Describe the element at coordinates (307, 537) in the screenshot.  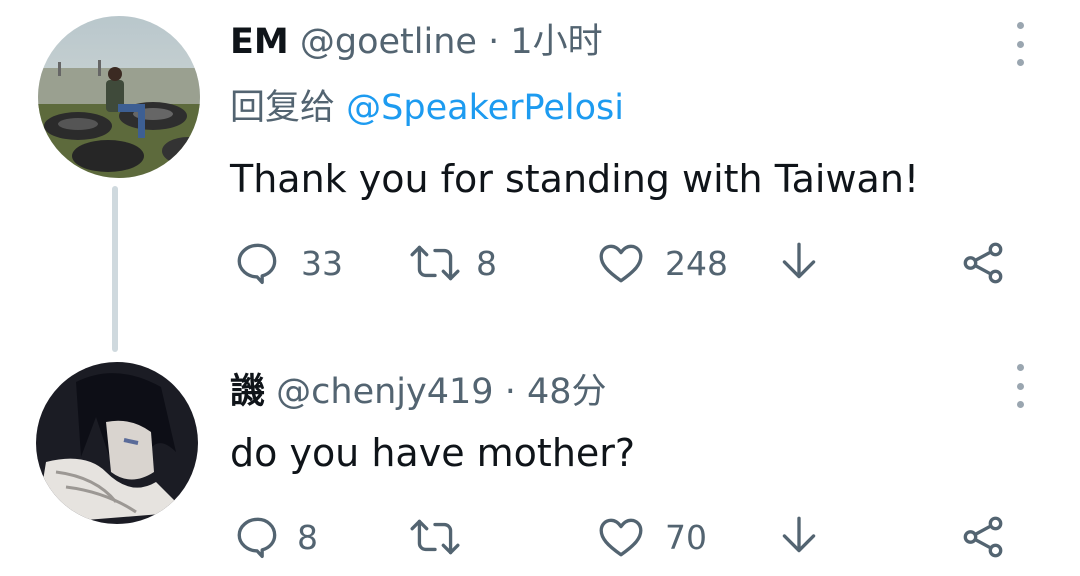
I see `reply-count: 8` at that location.